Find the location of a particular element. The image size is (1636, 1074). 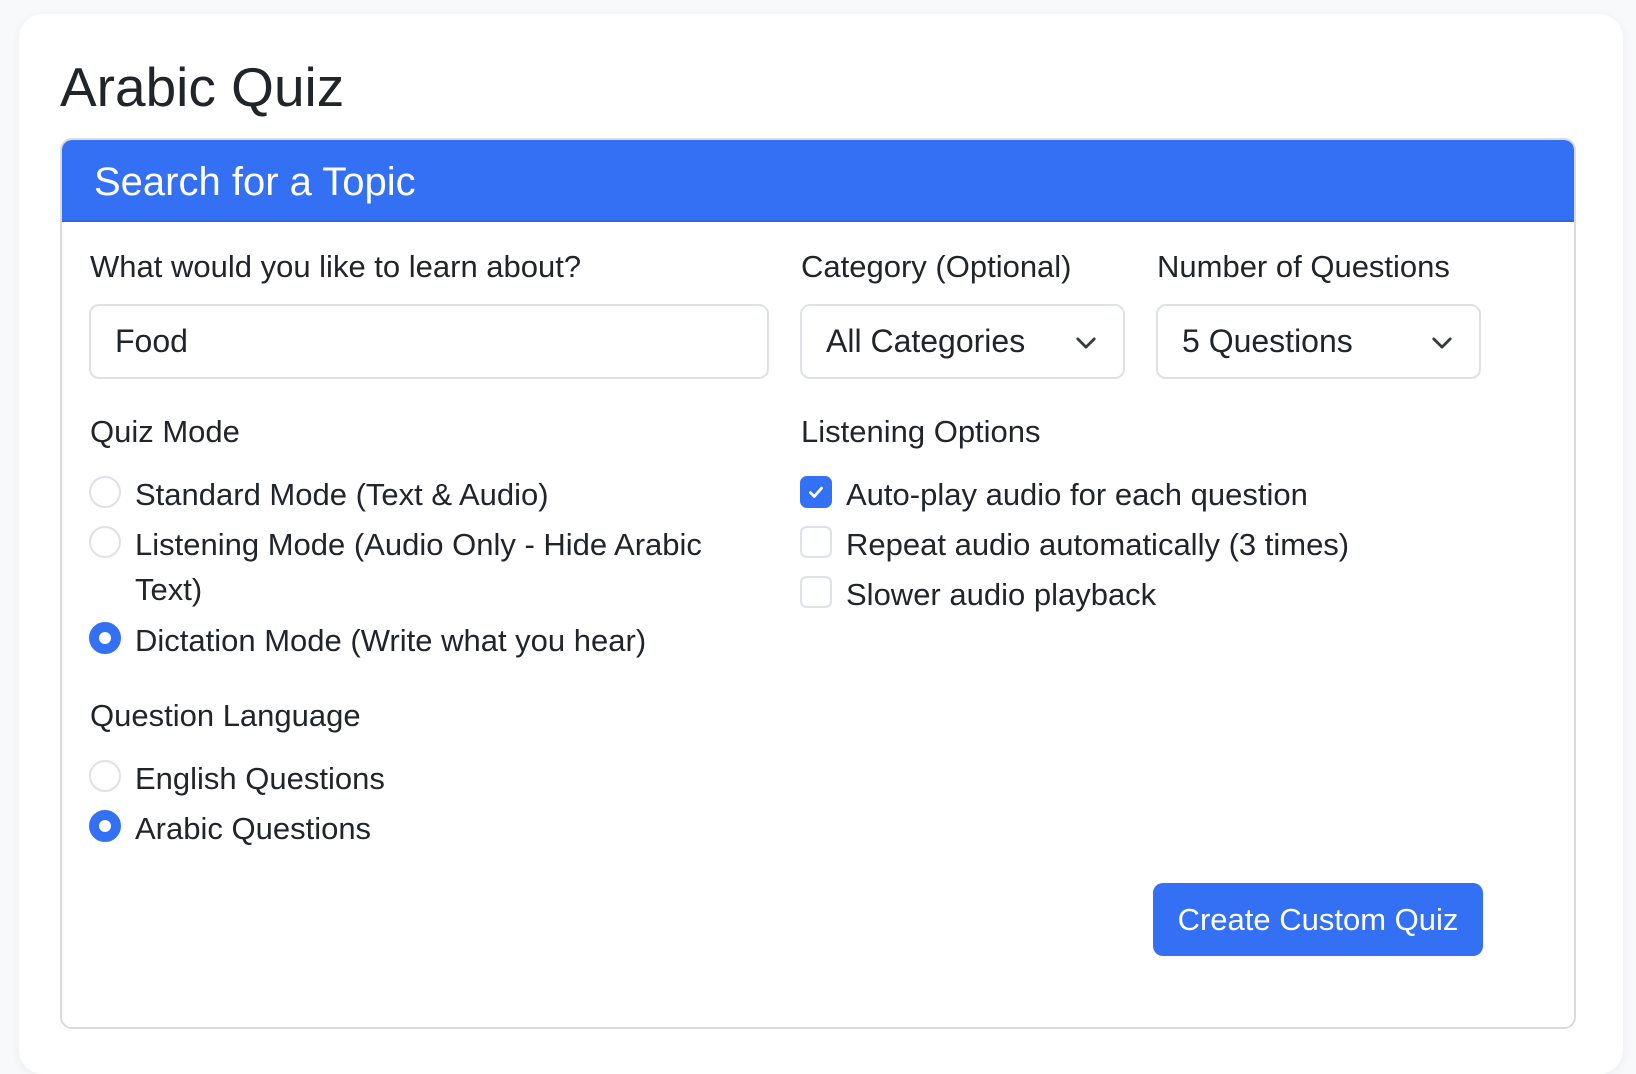

radio-label: Dictation Mode (Write what you hear) is located at coordinates (391, 640).